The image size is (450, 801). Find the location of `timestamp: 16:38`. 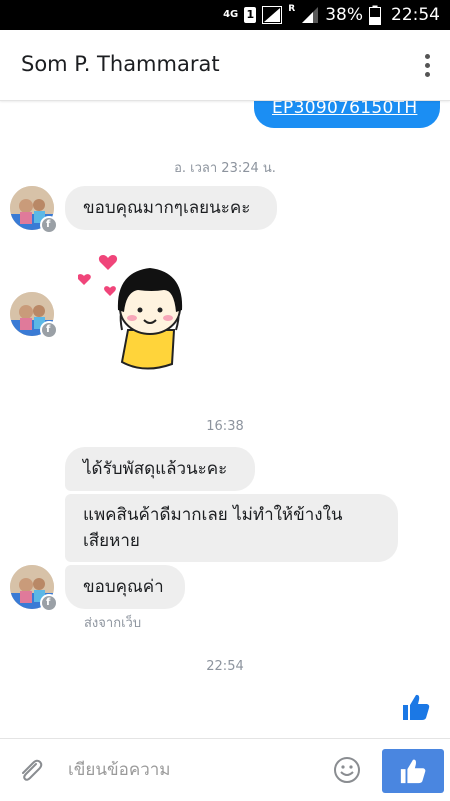

timestamp: 16:38 is located at coordinates (225, 426).